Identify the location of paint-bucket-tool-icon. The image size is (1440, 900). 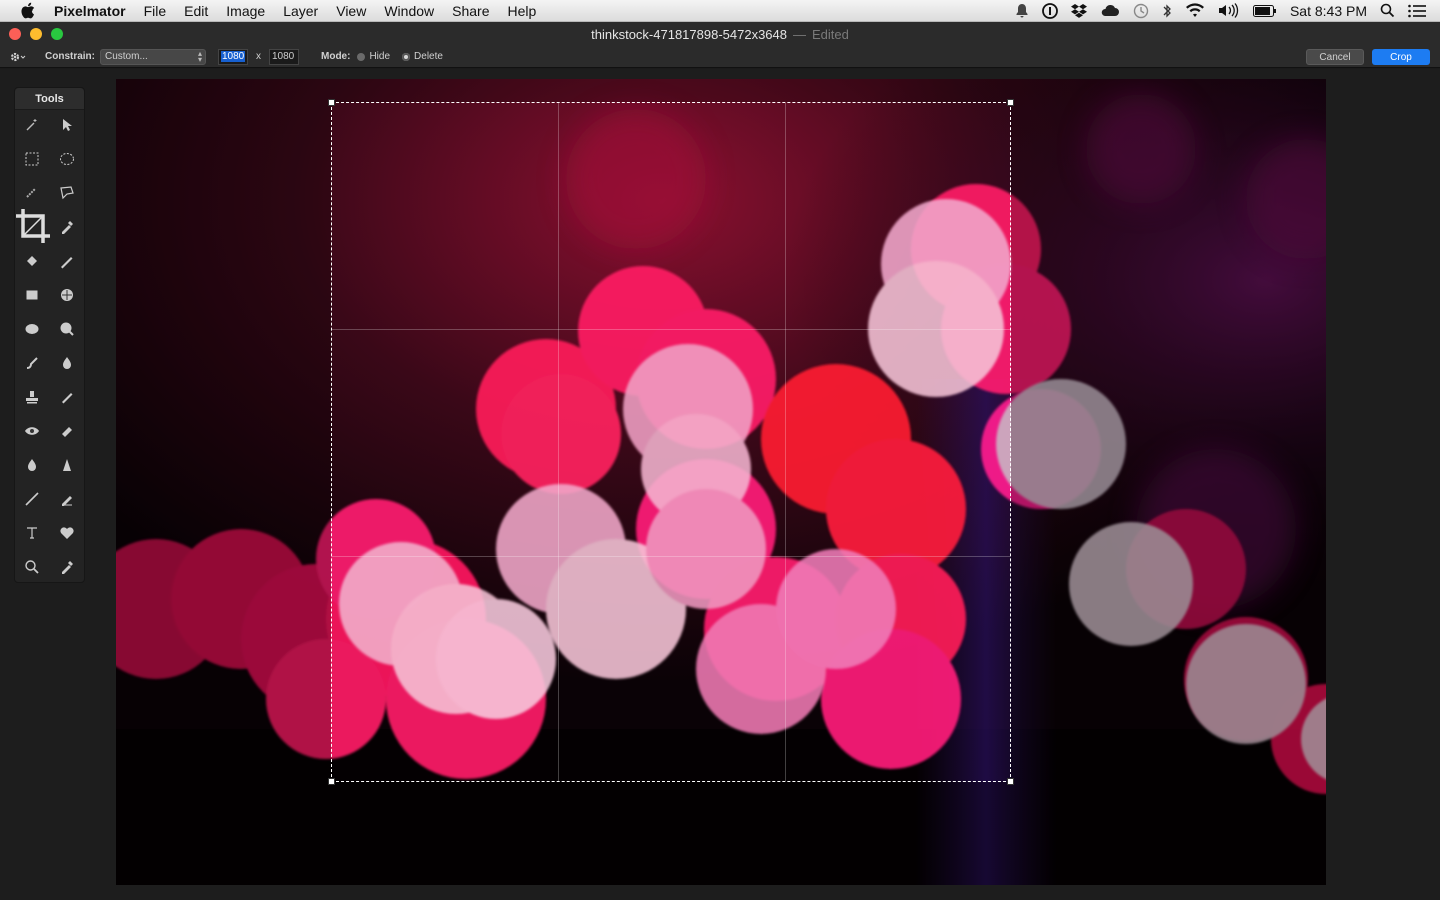
(32, 261).